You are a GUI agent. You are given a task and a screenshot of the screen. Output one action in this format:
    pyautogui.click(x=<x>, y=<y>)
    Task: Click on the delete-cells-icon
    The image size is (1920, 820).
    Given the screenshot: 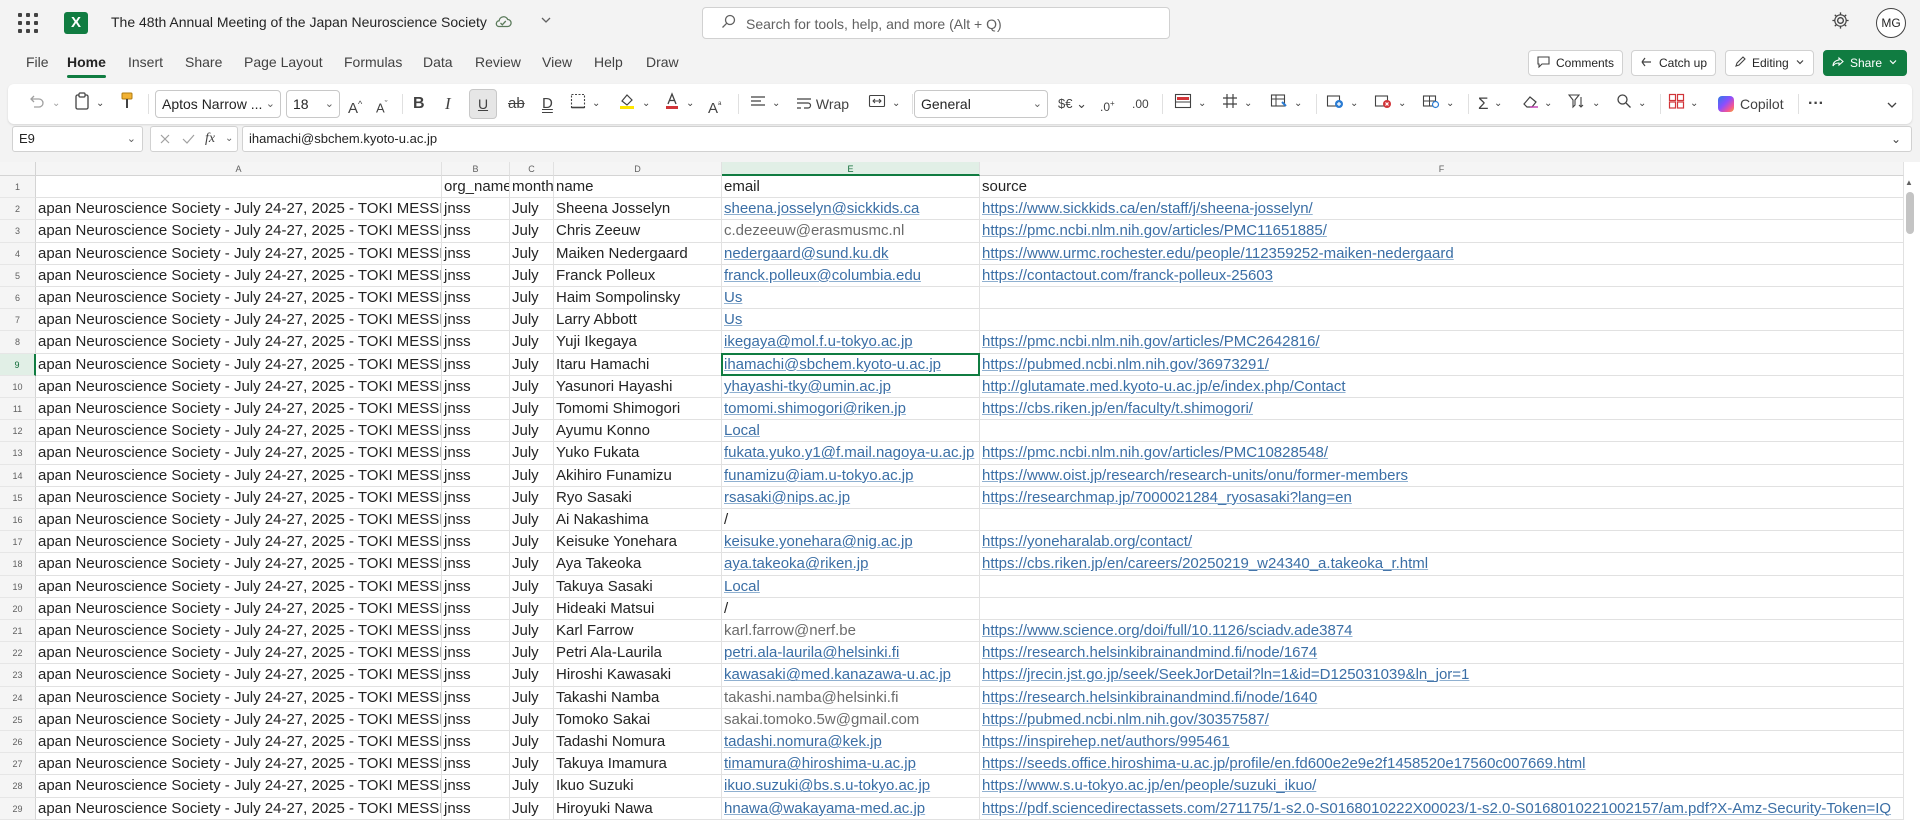 What is the action you would take?
    pyautogui.click(x=1383, y=104)
    